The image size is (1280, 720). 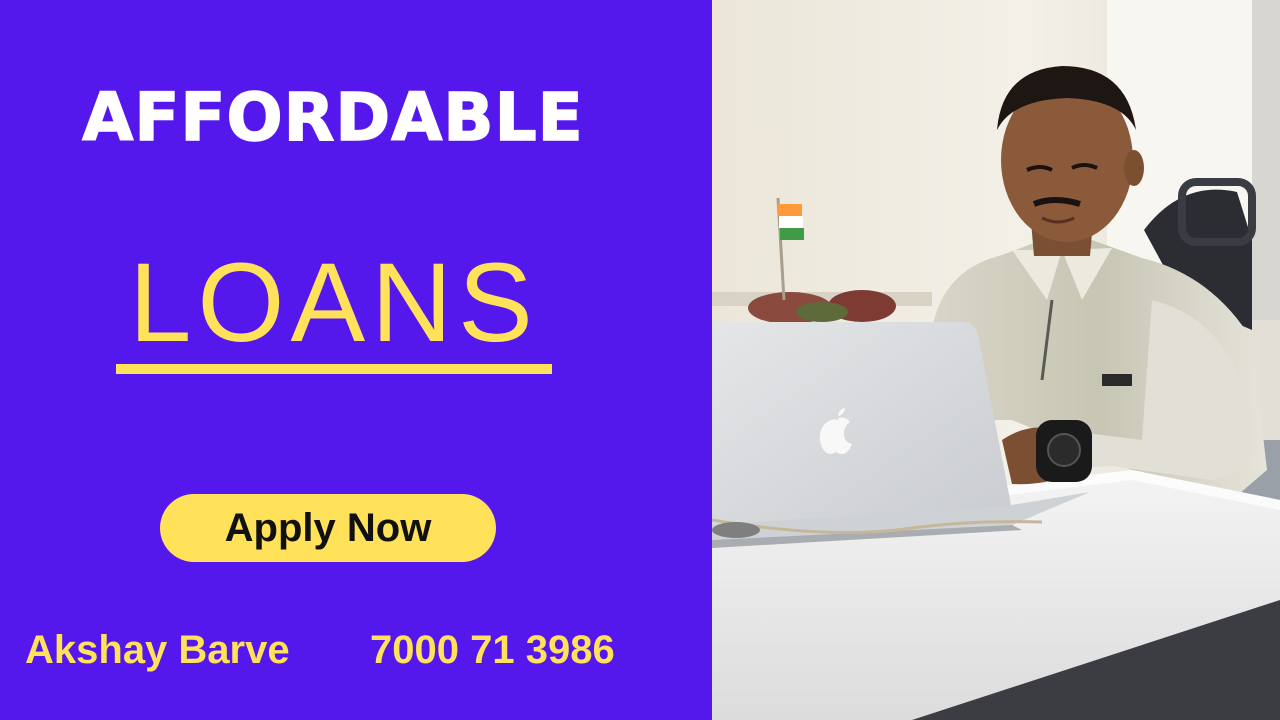 I want to click on apply-now-button: Apply Now, so click(x=328, y=528).